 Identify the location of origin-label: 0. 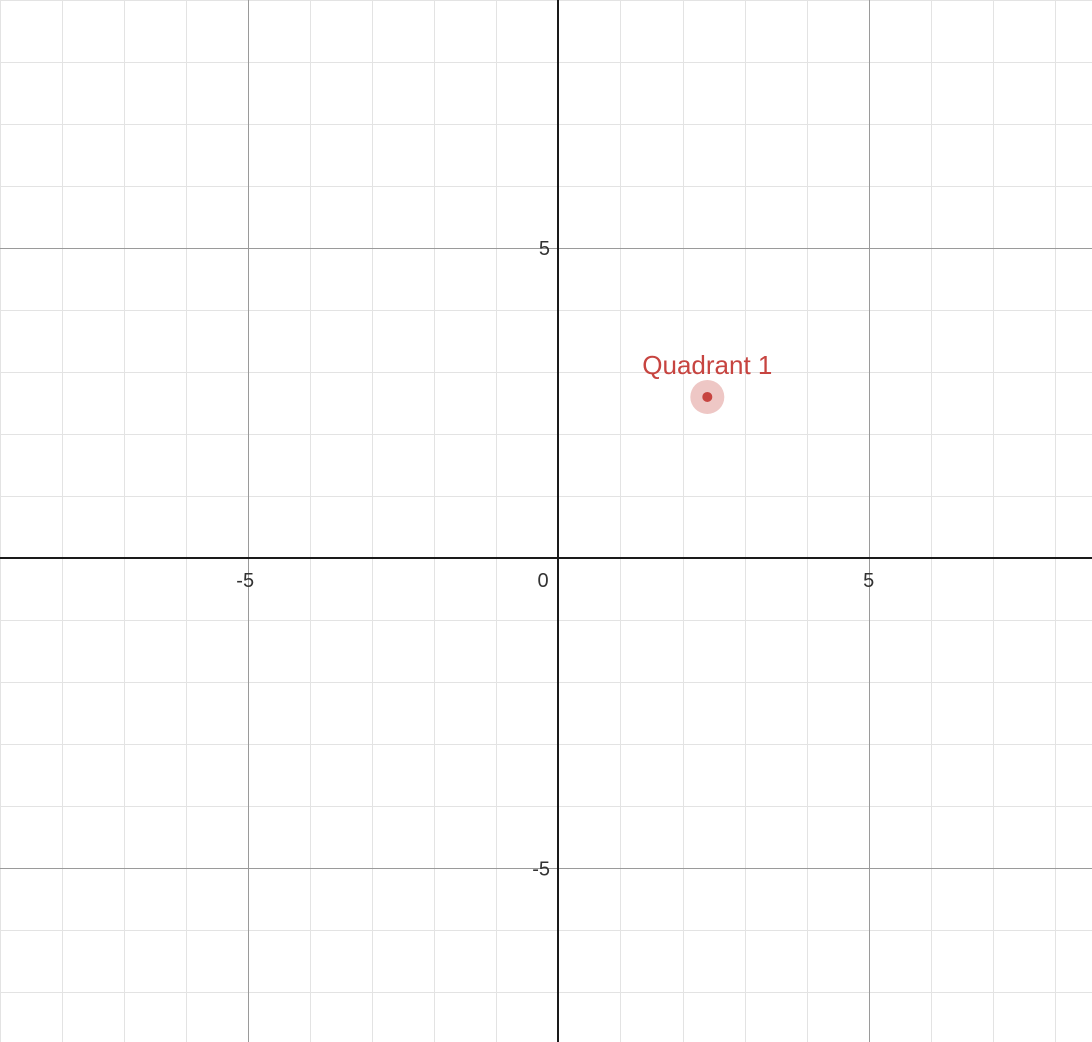
(542, 581).